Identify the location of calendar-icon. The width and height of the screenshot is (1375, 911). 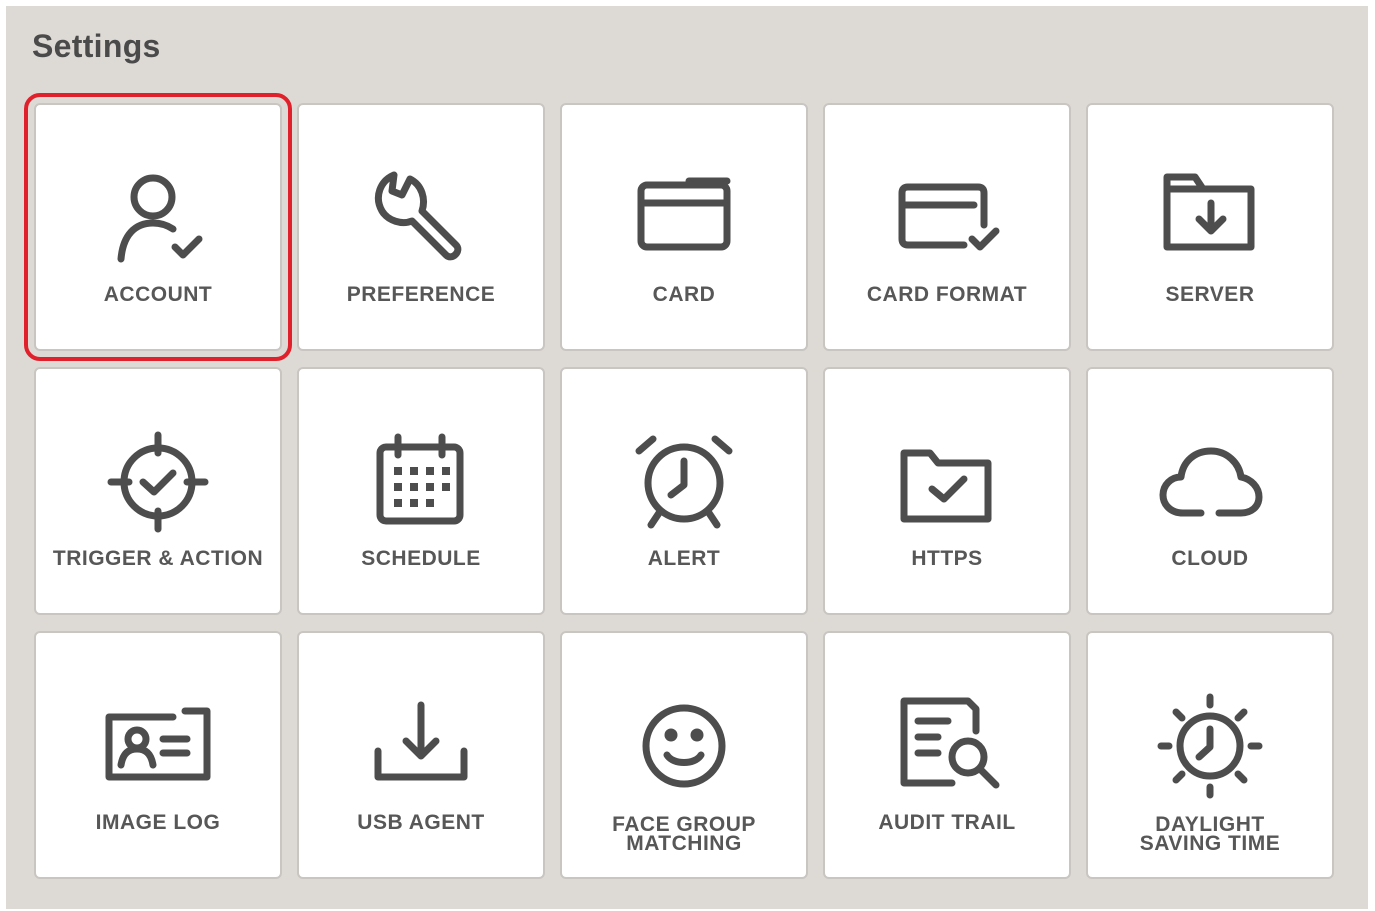
(421, 482).